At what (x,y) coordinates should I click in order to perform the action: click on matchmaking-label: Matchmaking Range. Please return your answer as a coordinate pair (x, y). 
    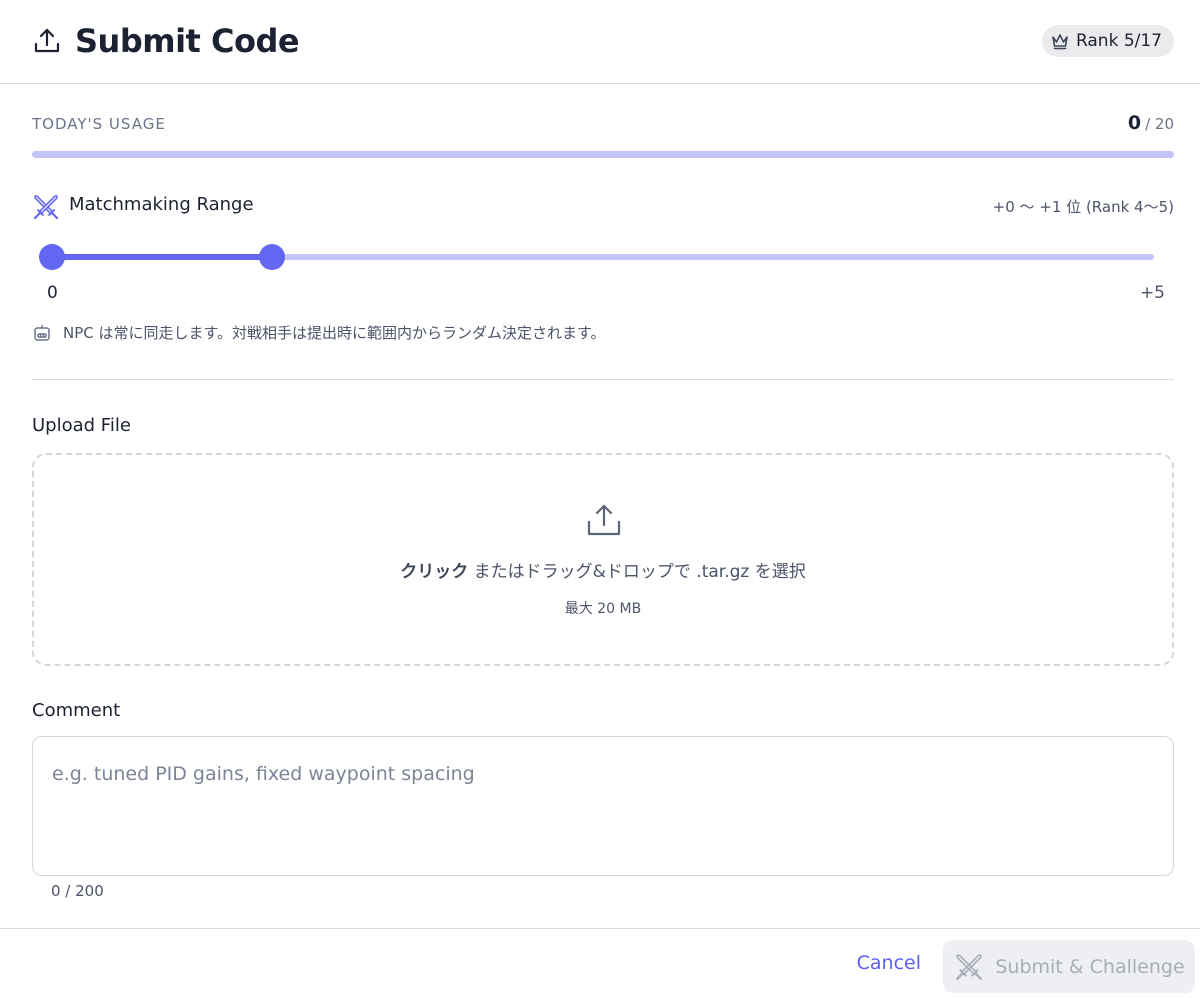
    Looking at the image, I should click on (161, 204).